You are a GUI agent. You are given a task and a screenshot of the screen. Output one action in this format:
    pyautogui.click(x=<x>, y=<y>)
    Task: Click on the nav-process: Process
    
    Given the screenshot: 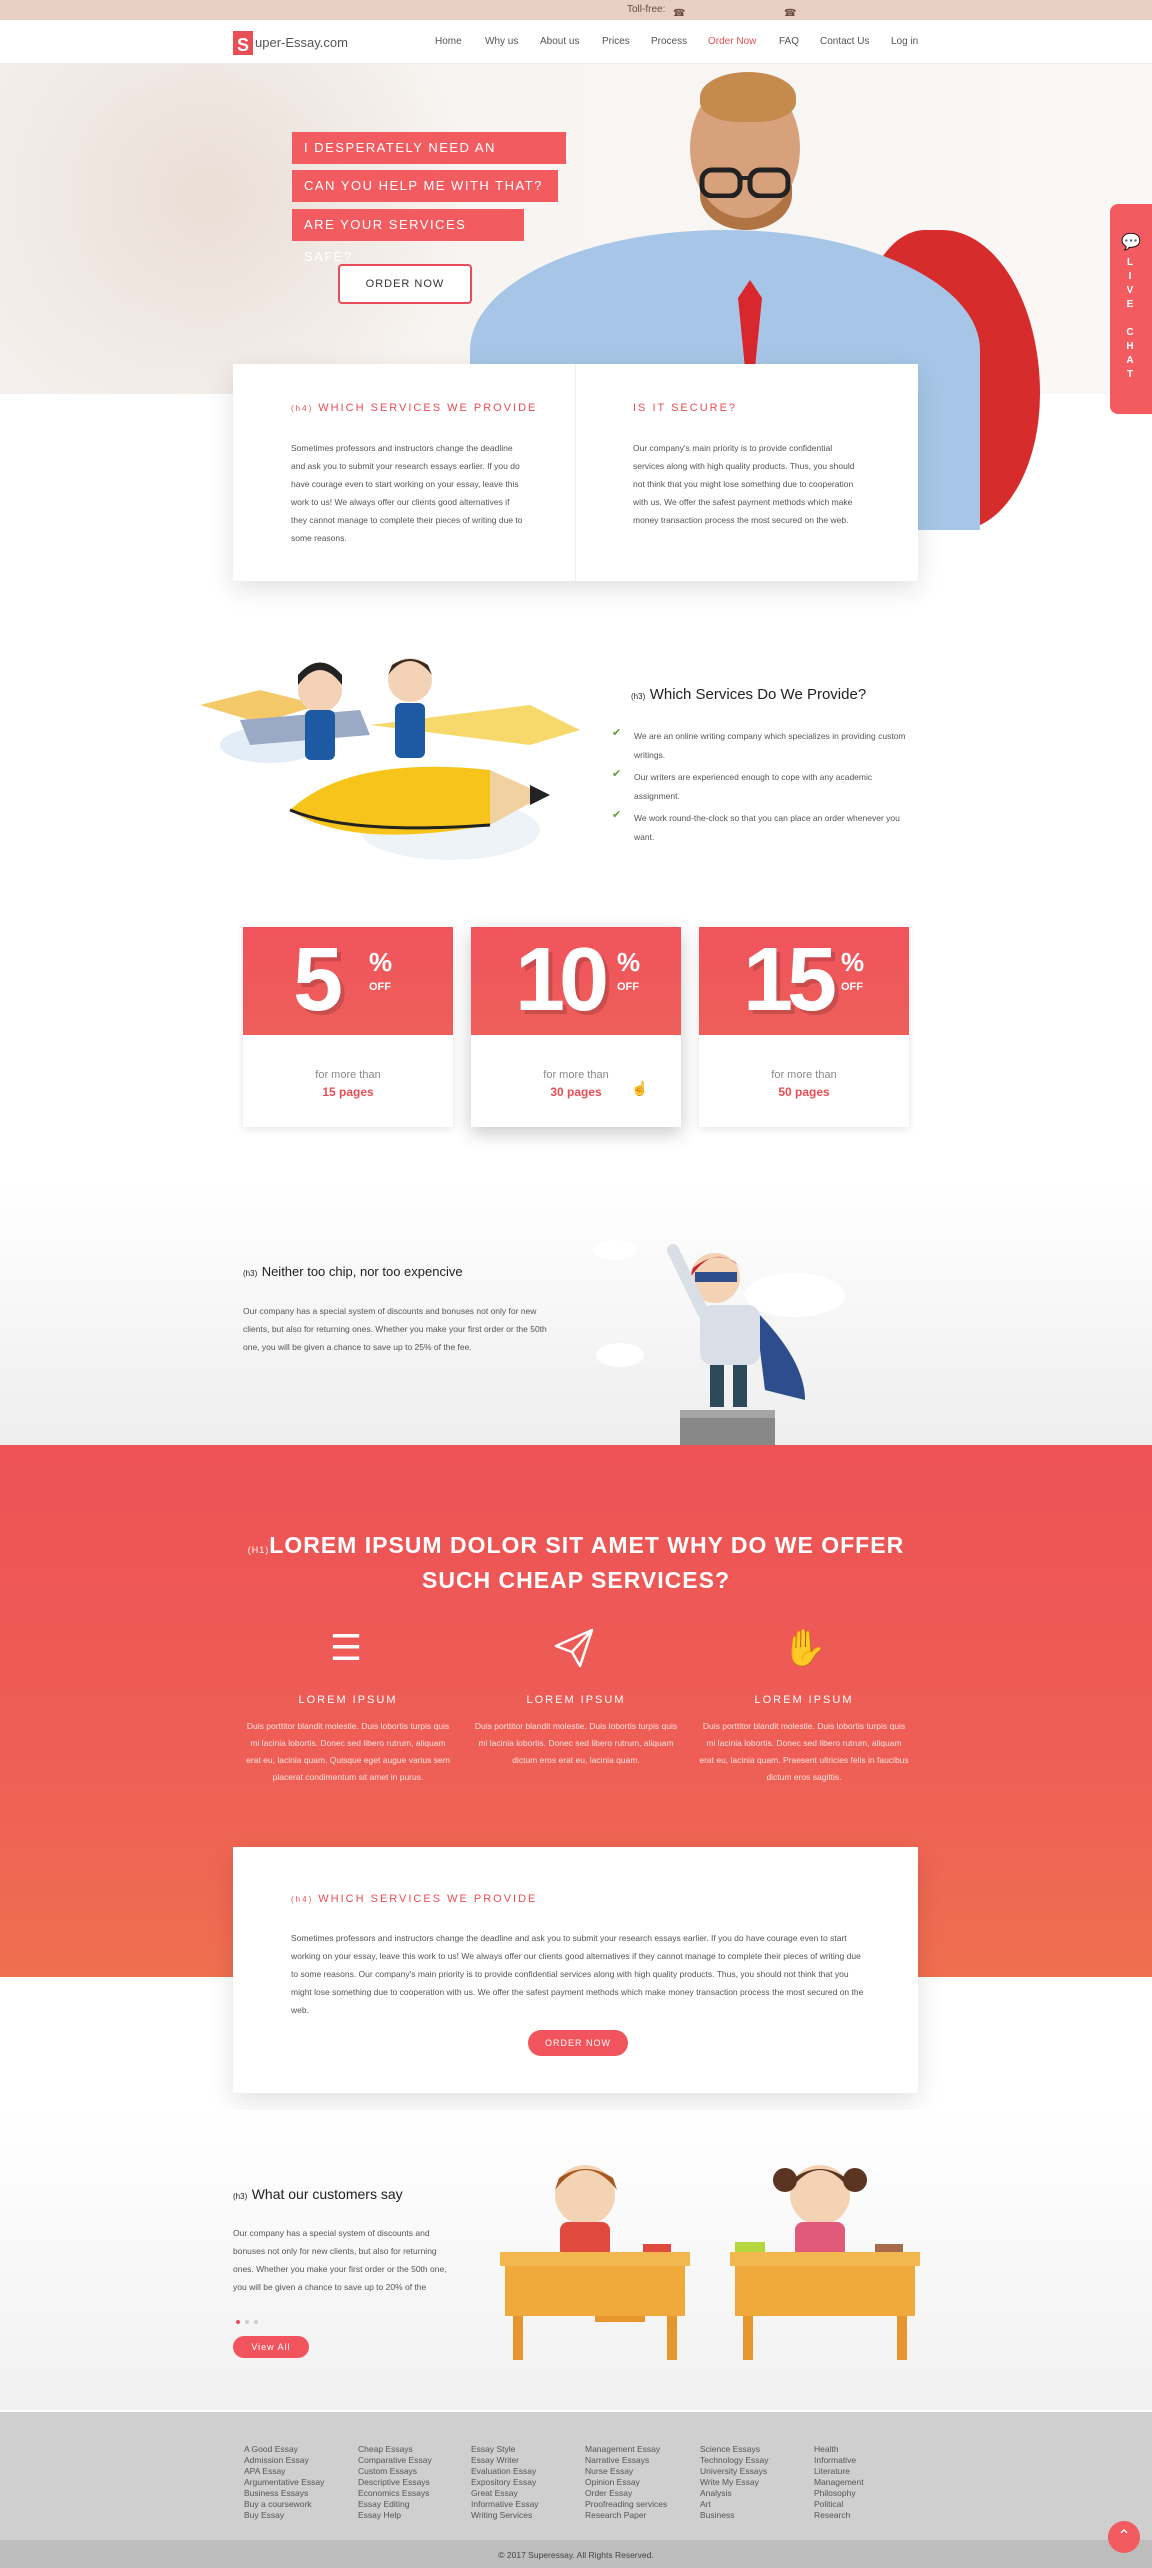 What is the action you would take?
    pyautogui.click(x=669, y=41)
    